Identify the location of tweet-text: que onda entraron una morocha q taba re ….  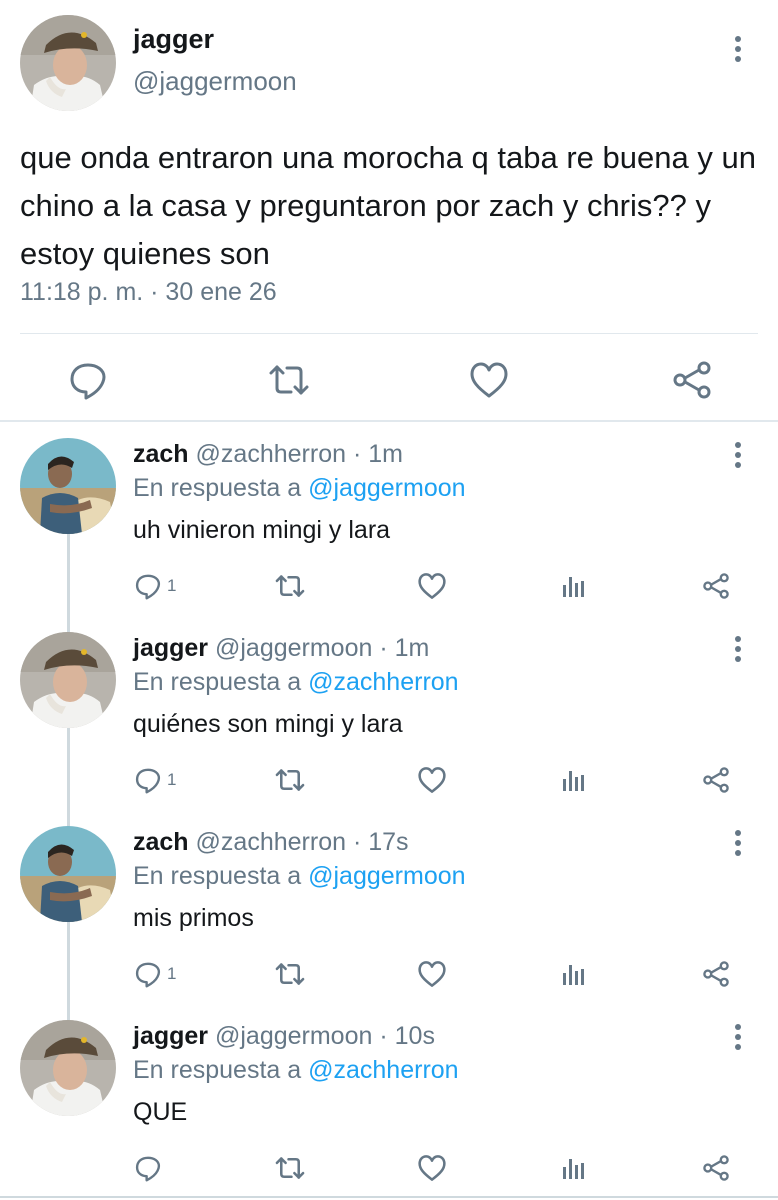
(388, 205).